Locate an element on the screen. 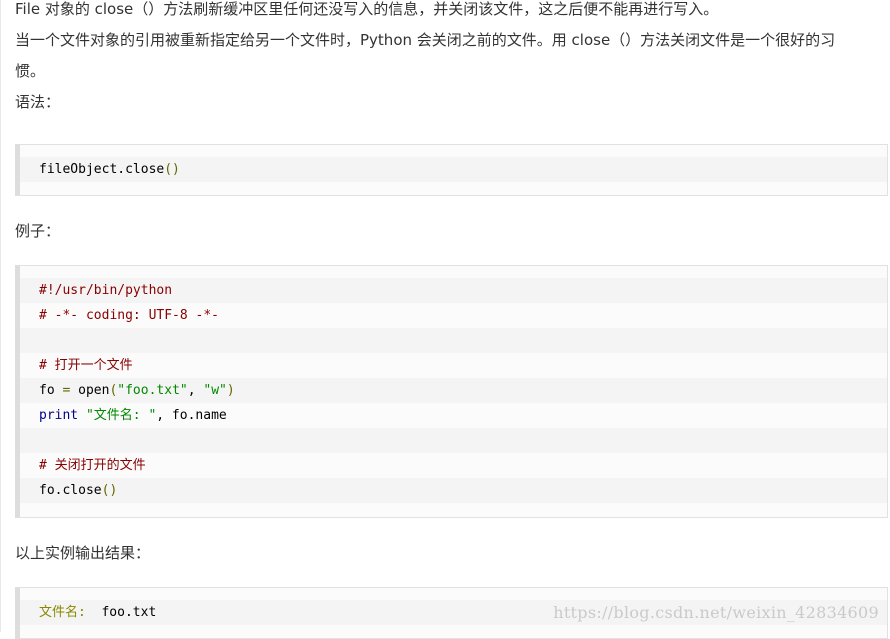 Image resolution: width=890 pixels, height=639 pixels. code-string: "w" is located at coordinates (215, 390).